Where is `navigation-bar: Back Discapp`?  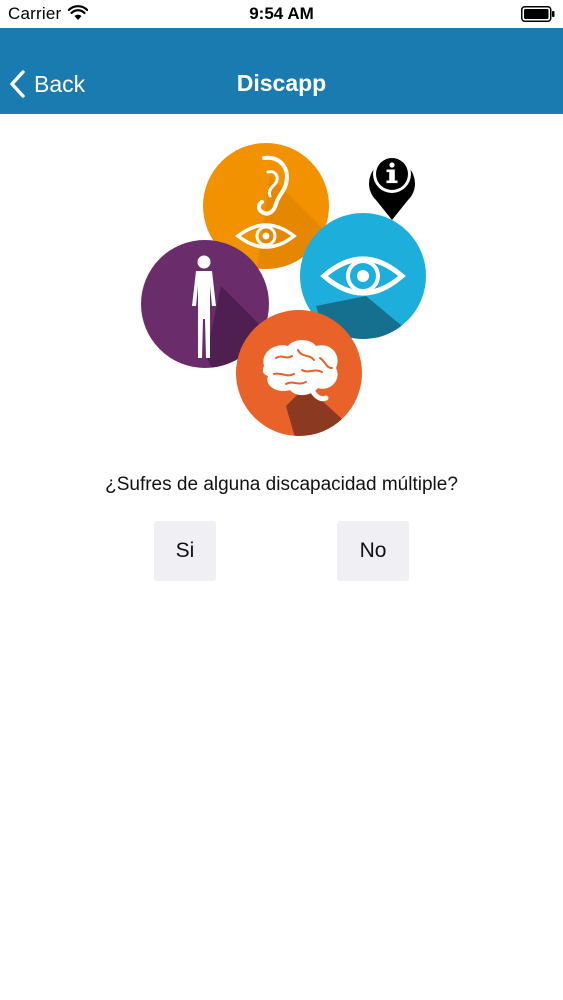 navigation-bar: Back Discapp is located at coordinates (281, 71).